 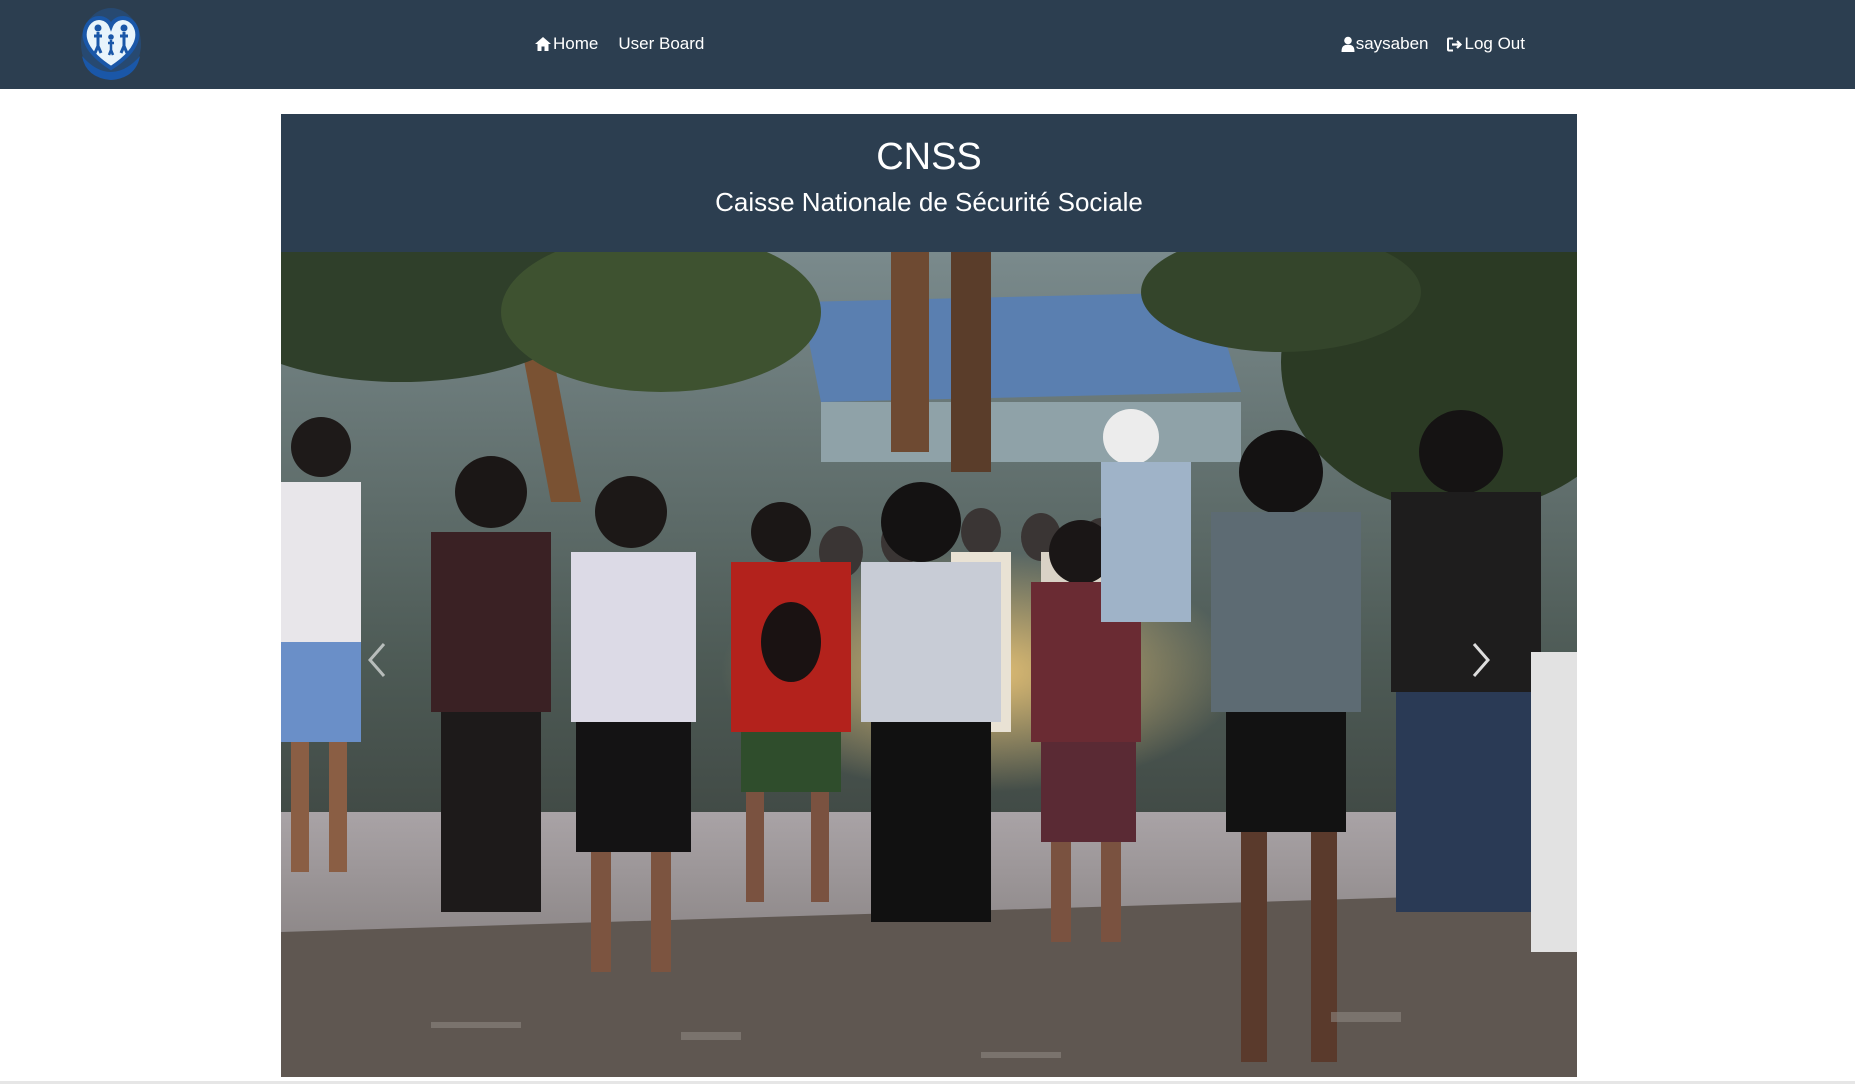 I want to click on logout-label: Log Out, so click(x=1495, y=43).